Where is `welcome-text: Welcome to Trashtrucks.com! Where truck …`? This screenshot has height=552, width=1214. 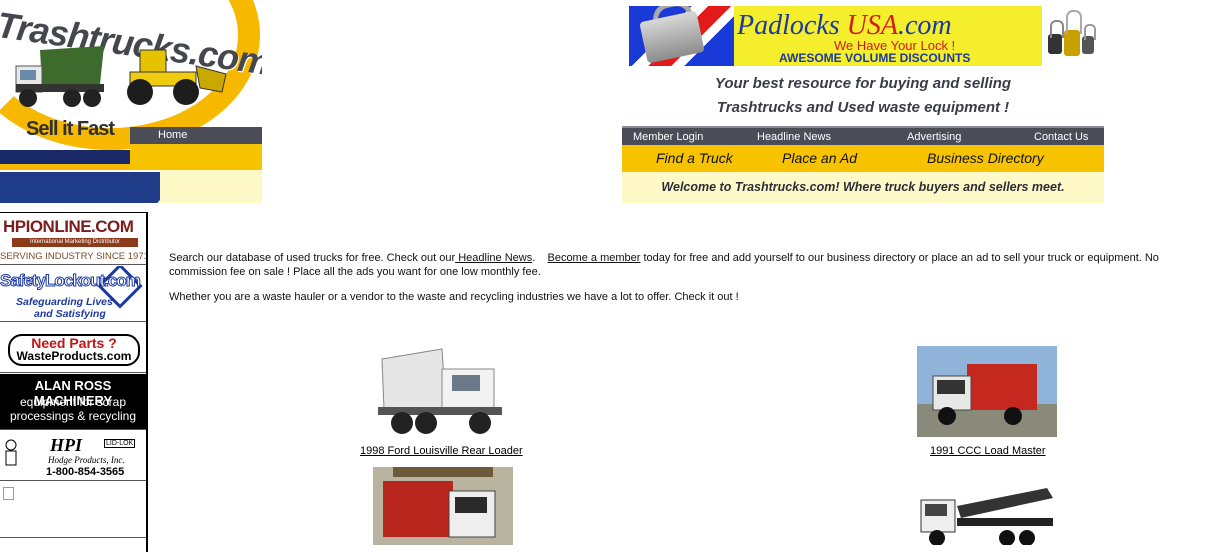
welcome-text: Welcome to Trashtrucks.com! Where truck … is located at coordinates (863, 187).